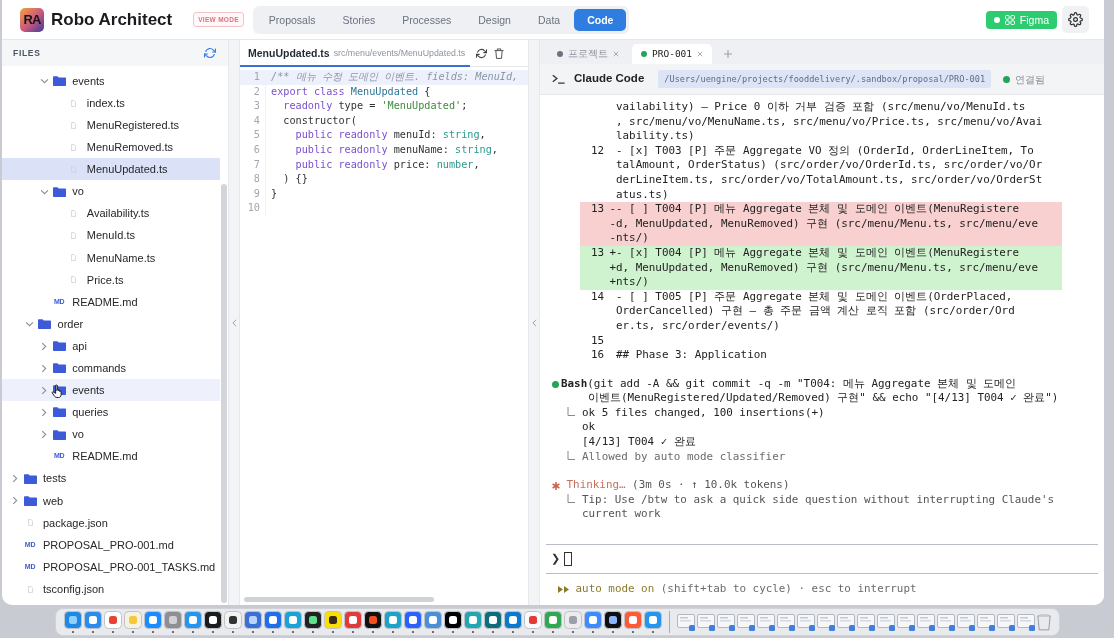 The width and height of the screenshot is (1114, 638). I want to click on editor-tab: MenuUpdated.ts src/menu/events/MenuUpdated.ts, so click(355, 53).